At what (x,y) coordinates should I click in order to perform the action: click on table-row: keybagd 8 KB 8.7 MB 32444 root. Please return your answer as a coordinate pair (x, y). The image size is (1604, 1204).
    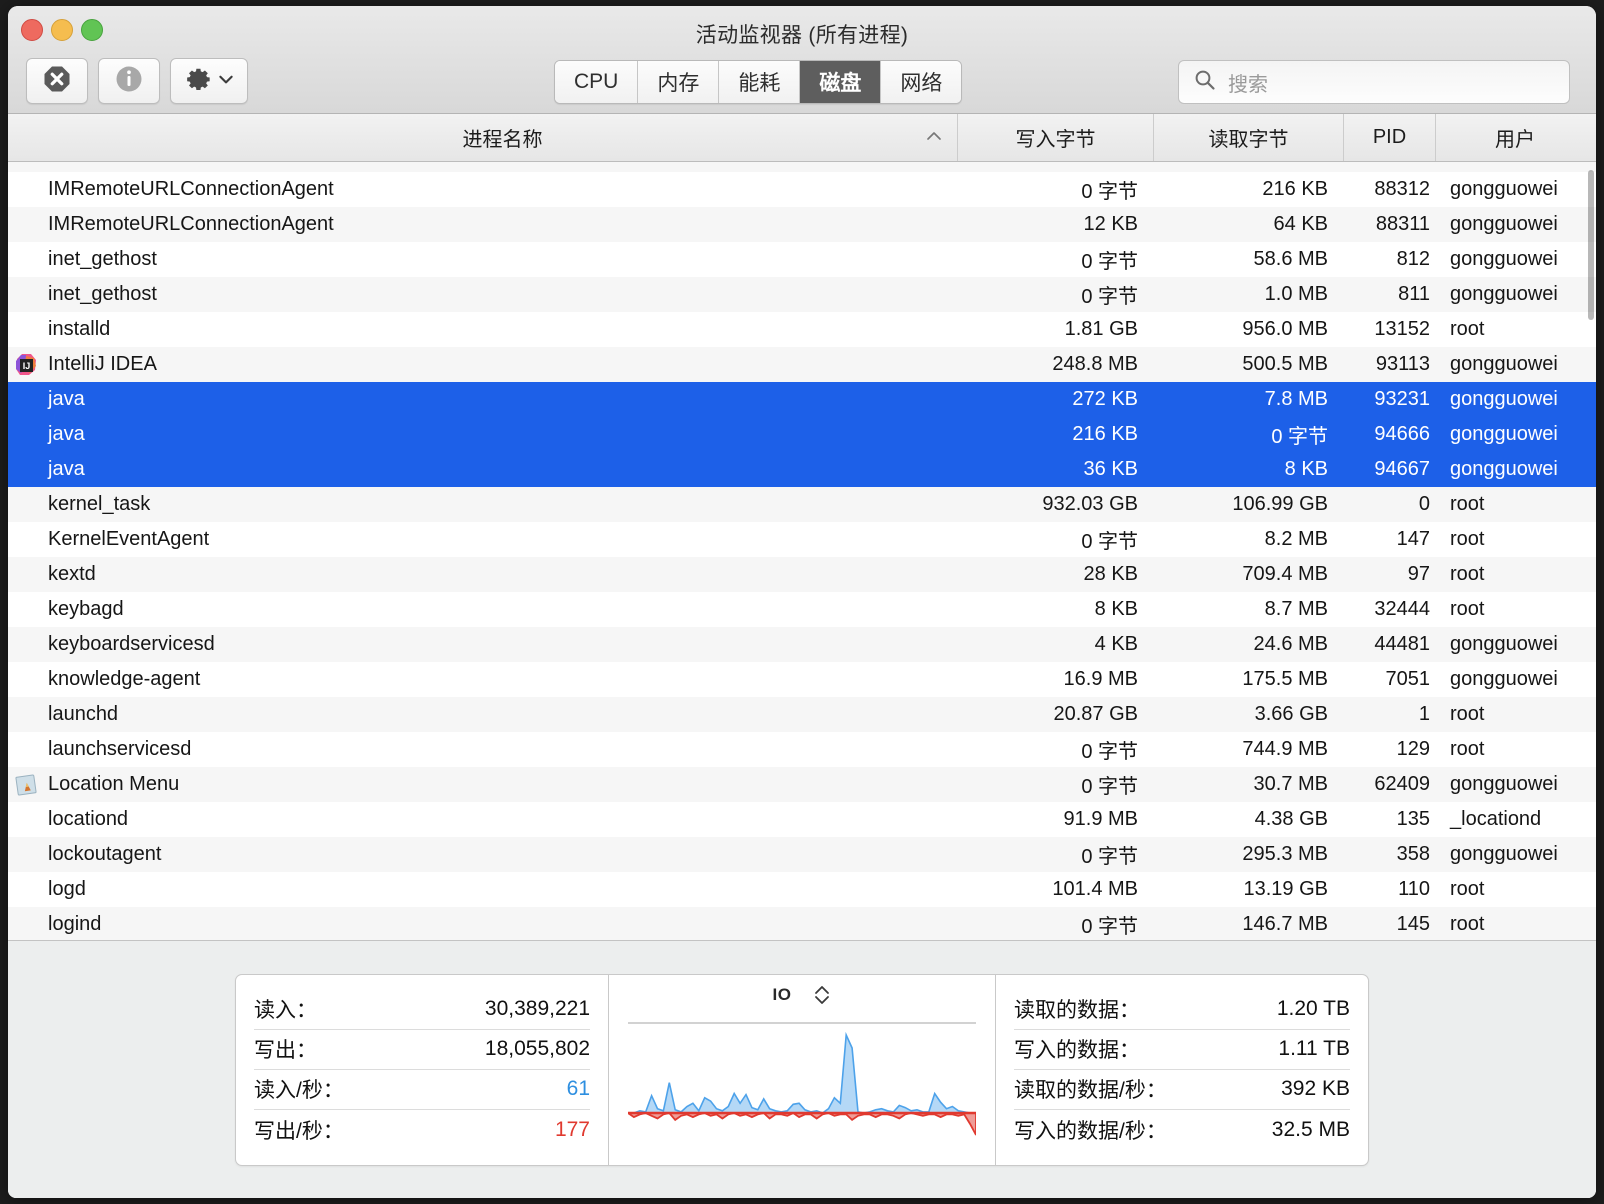
    Looking at the image, I should click on (802, 609).